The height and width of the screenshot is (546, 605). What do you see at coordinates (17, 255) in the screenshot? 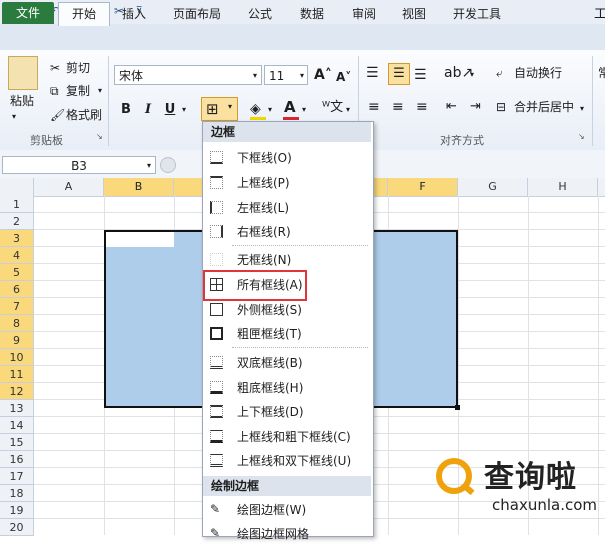
I see `row-header: 4` at bounding box center [17, 255].